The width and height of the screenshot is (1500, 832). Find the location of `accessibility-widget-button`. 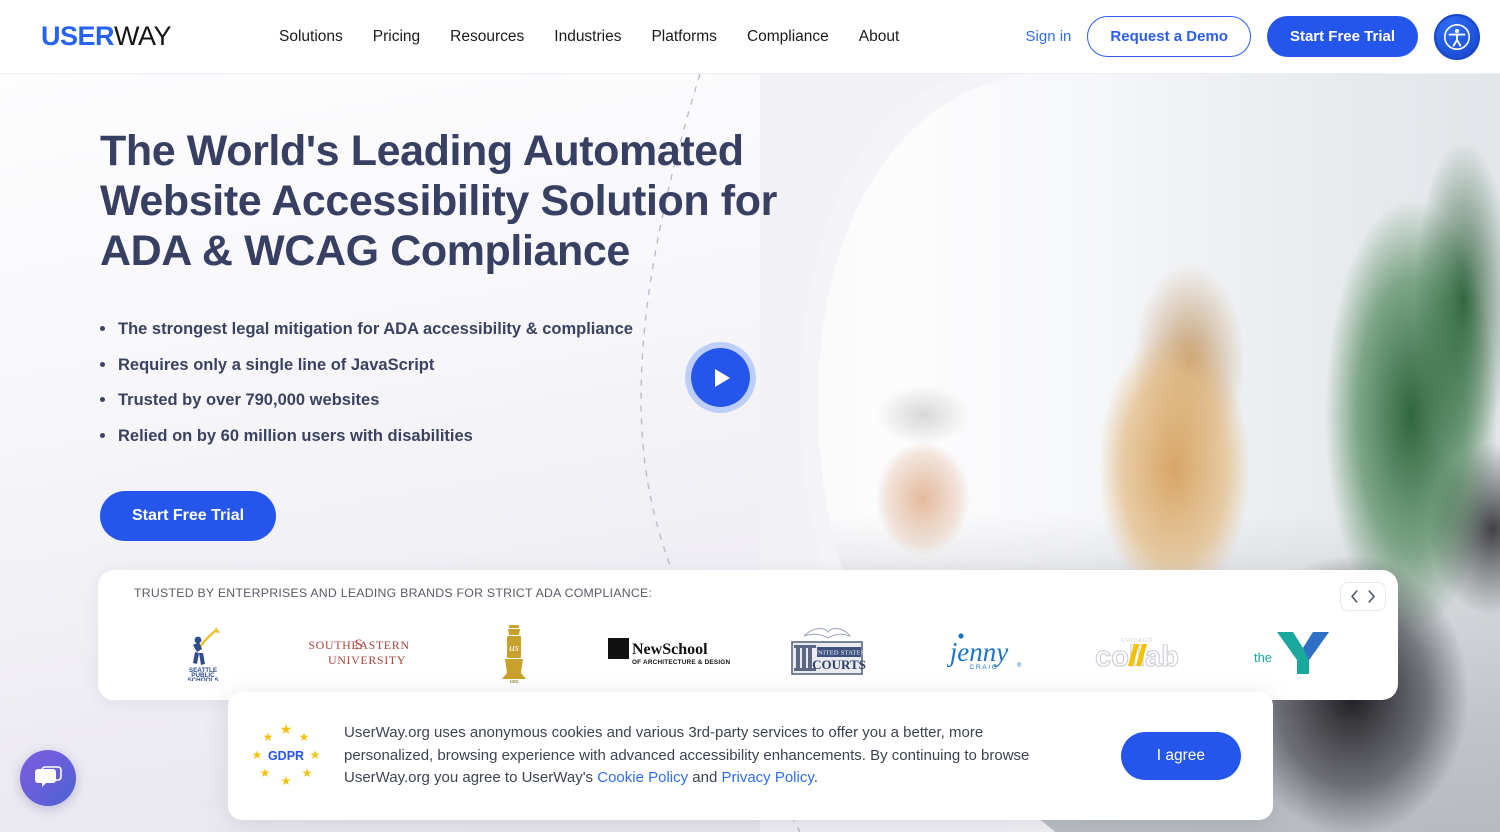

accessibility-widget-button is located at coordinates (1457, 36).